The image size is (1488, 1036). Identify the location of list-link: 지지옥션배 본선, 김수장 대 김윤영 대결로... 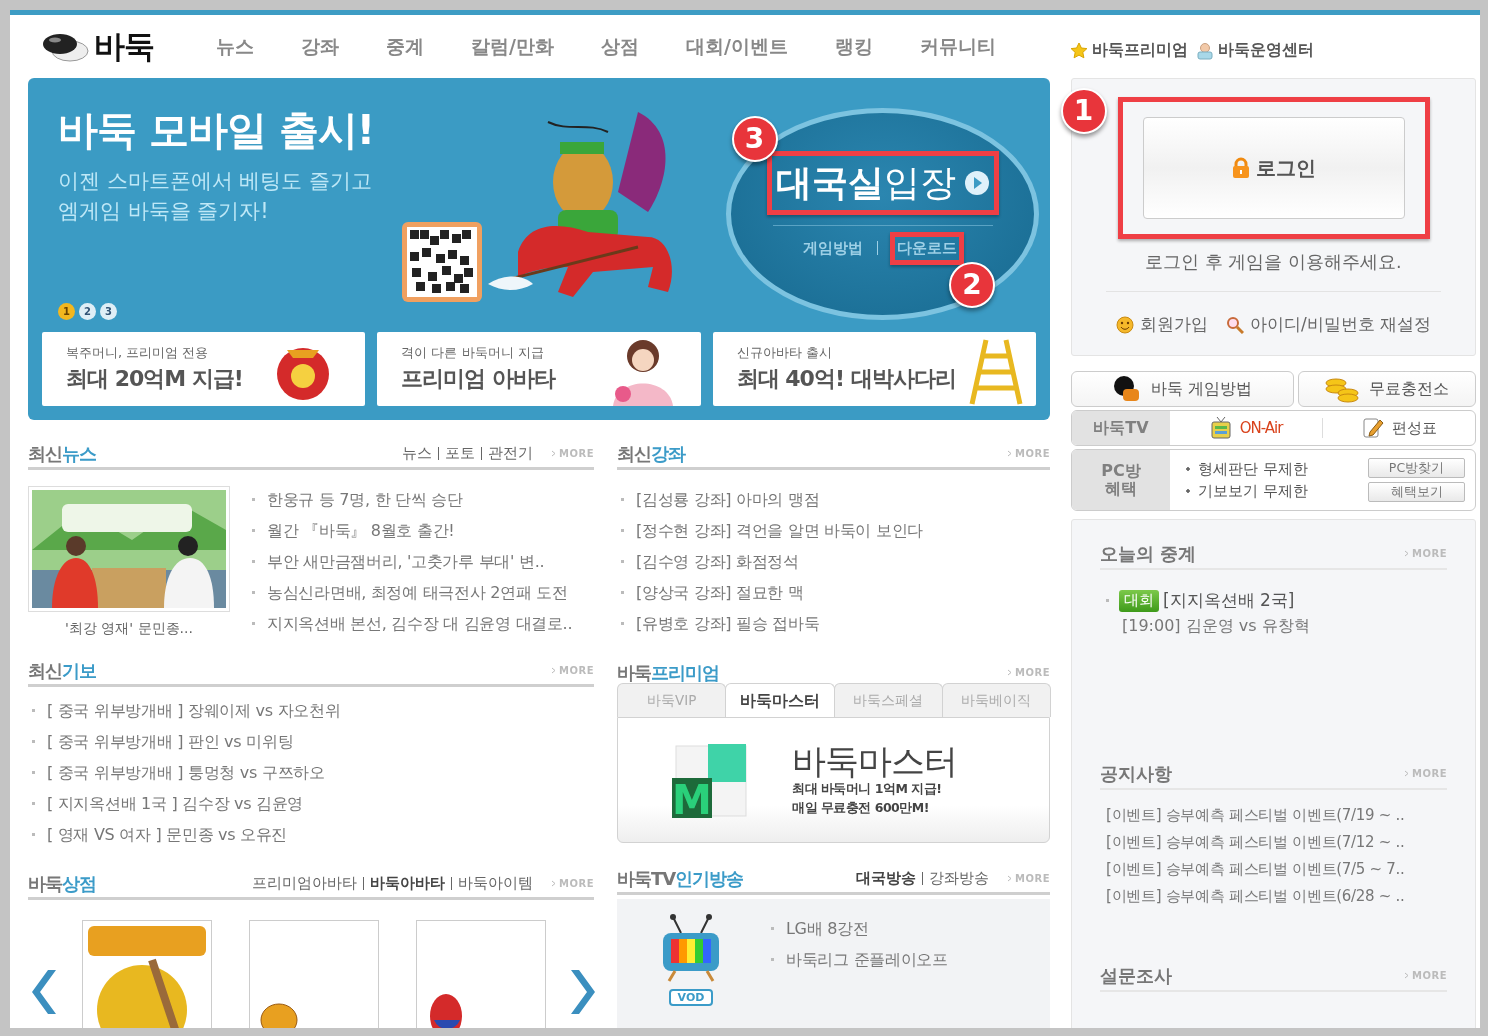
(420, 623).